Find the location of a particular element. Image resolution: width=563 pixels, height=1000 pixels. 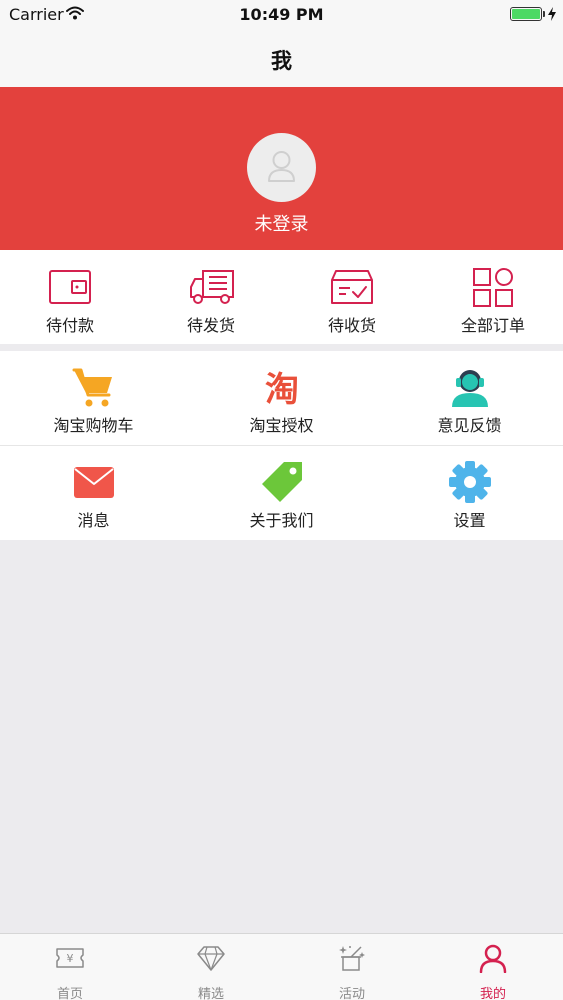

svg-text: 淘 is located at coordinates (282, 389).